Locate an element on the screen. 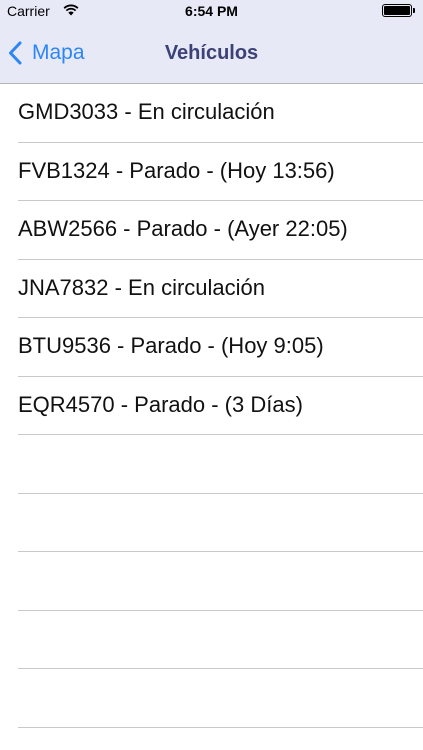  vehicle-row: GMD3033 - En circulación is located at coordinates (211, 113).